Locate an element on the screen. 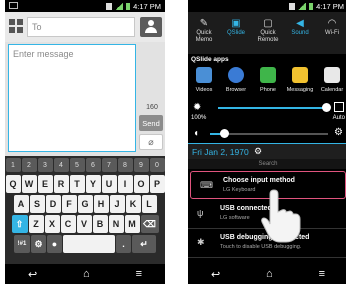 This screenshot has height=284, width=346. settings-gear-icon: ⚙ is located at coordinates (258, 151).